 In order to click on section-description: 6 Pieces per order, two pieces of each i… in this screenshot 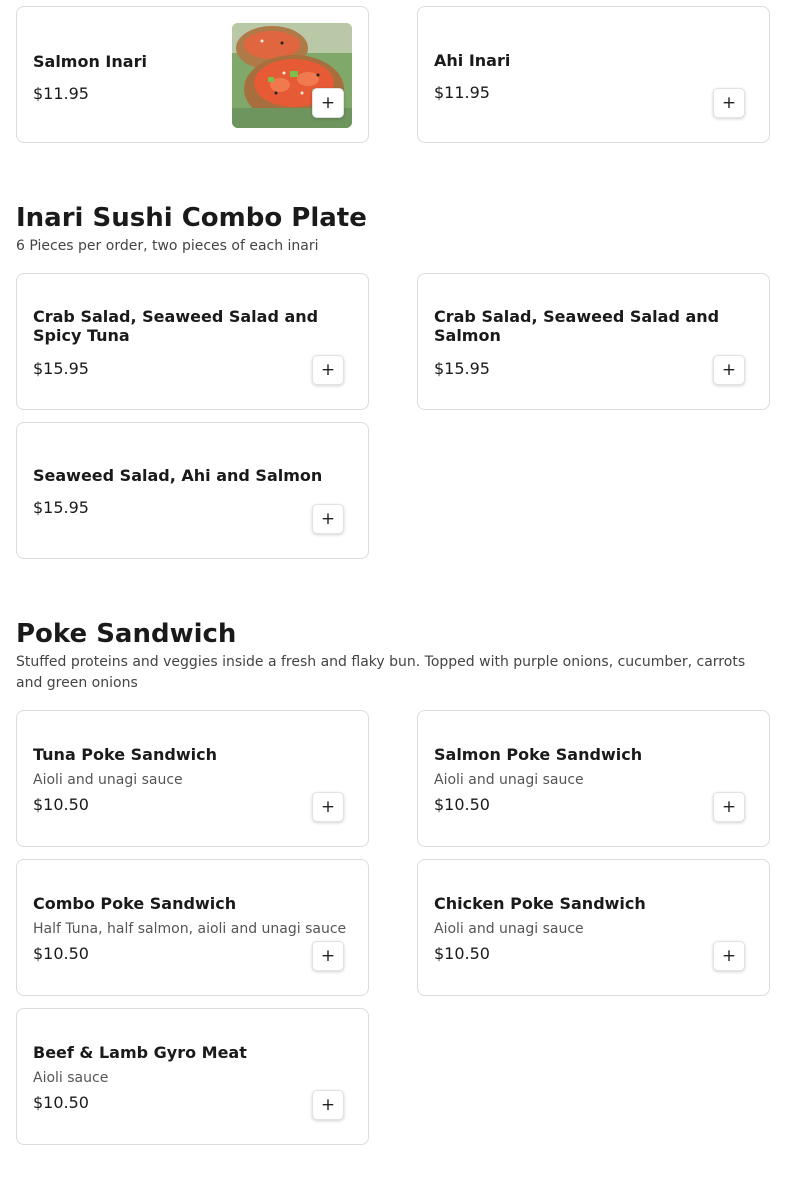, I will do `click(167, 246)`.